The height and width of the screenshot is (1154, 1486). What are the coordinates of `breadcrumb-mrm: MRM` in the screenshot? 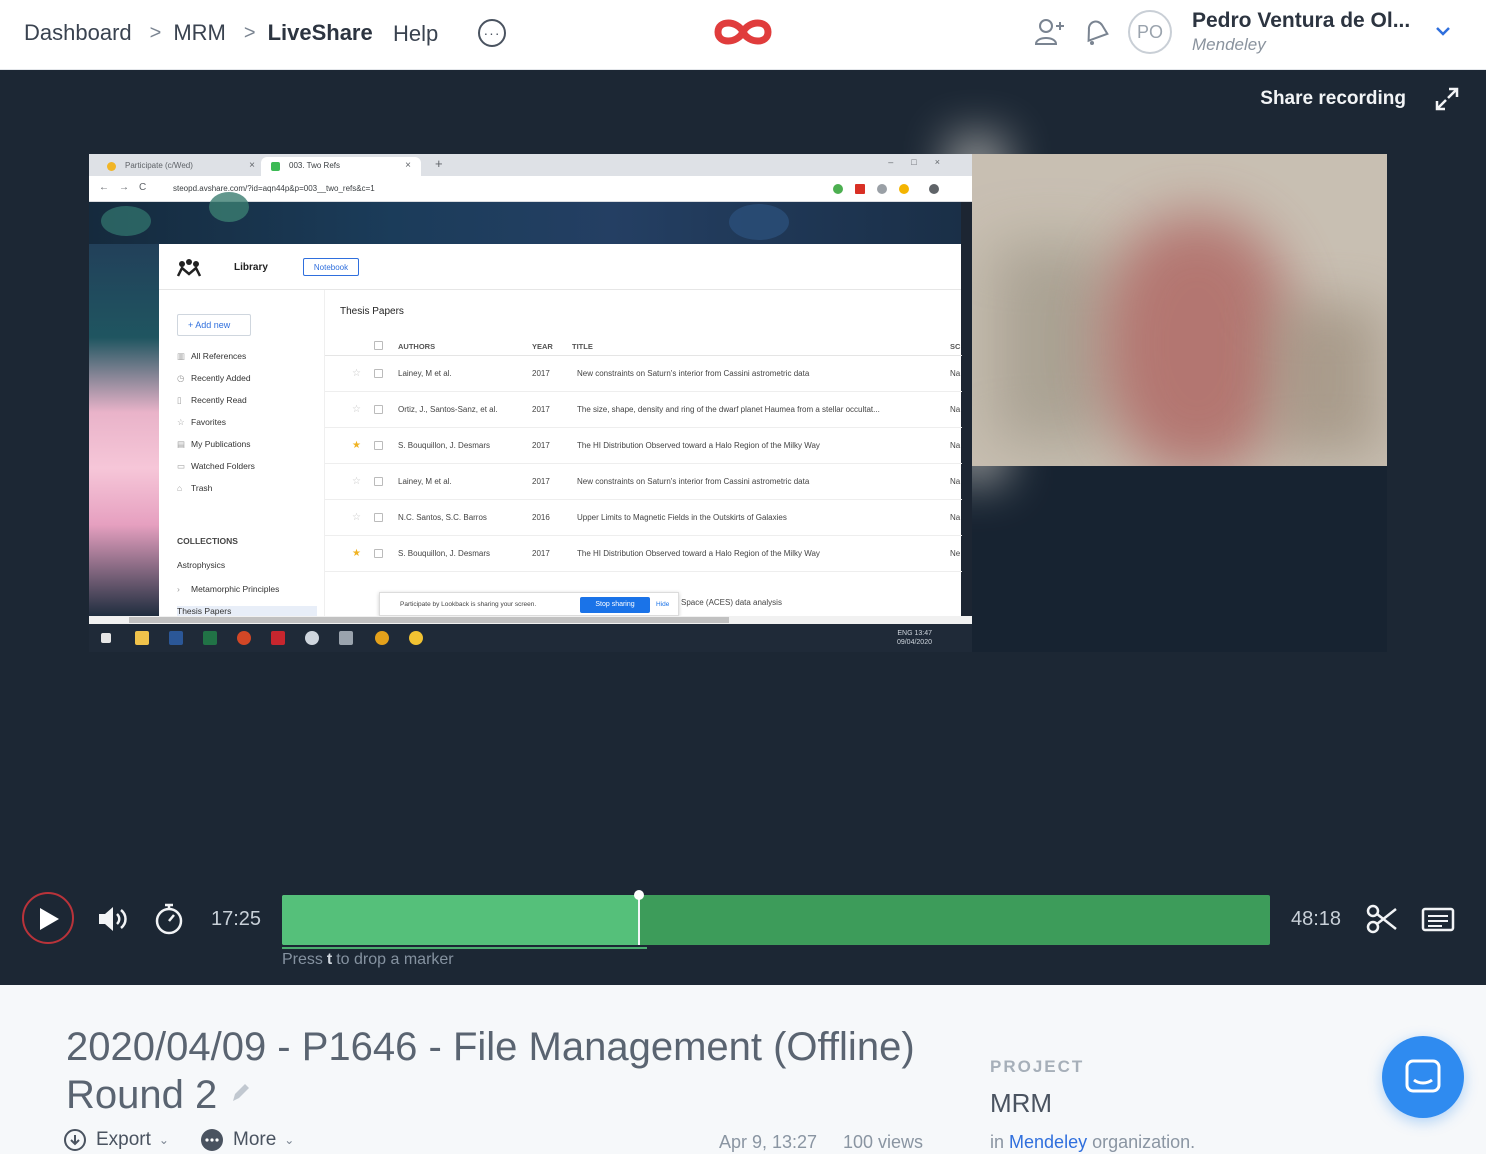 It's located at (199, 33).